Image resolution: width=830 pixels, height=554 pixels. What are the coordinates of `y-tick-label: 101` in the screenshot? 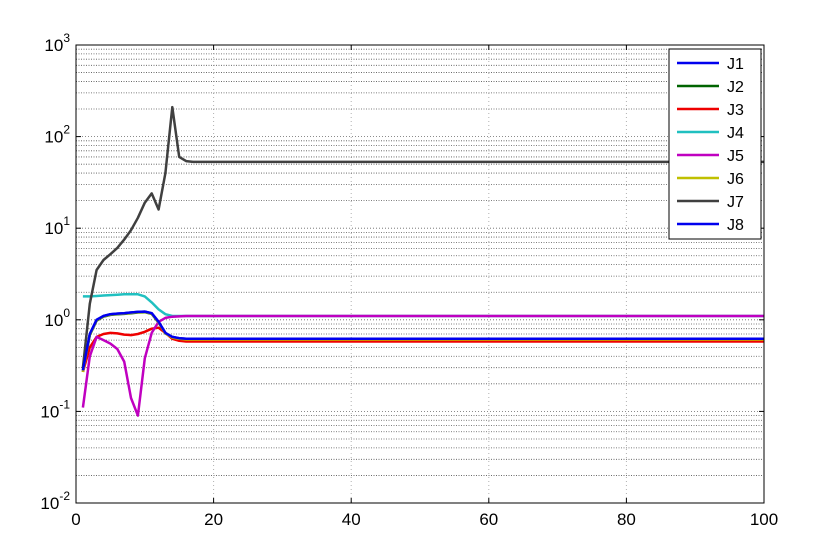 It's located at (57, 226).